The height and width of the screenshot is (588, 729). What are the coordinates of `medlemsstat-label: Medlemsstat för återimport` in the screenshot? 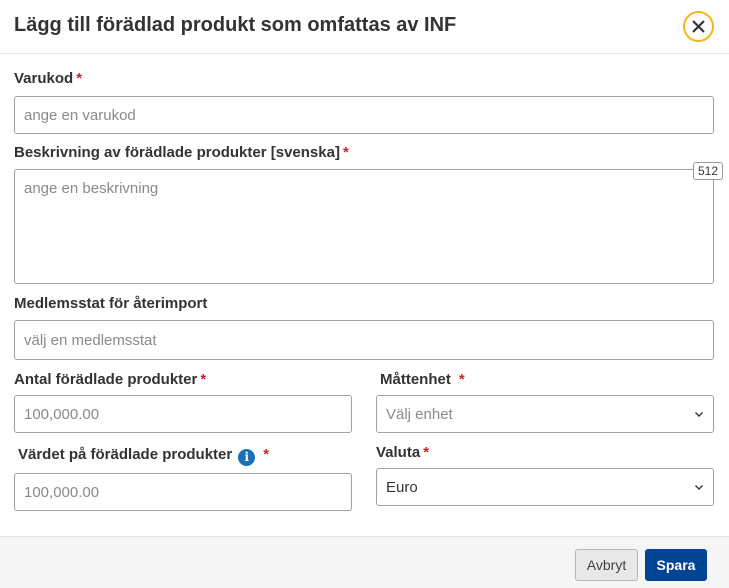 It's located at (110, 303).